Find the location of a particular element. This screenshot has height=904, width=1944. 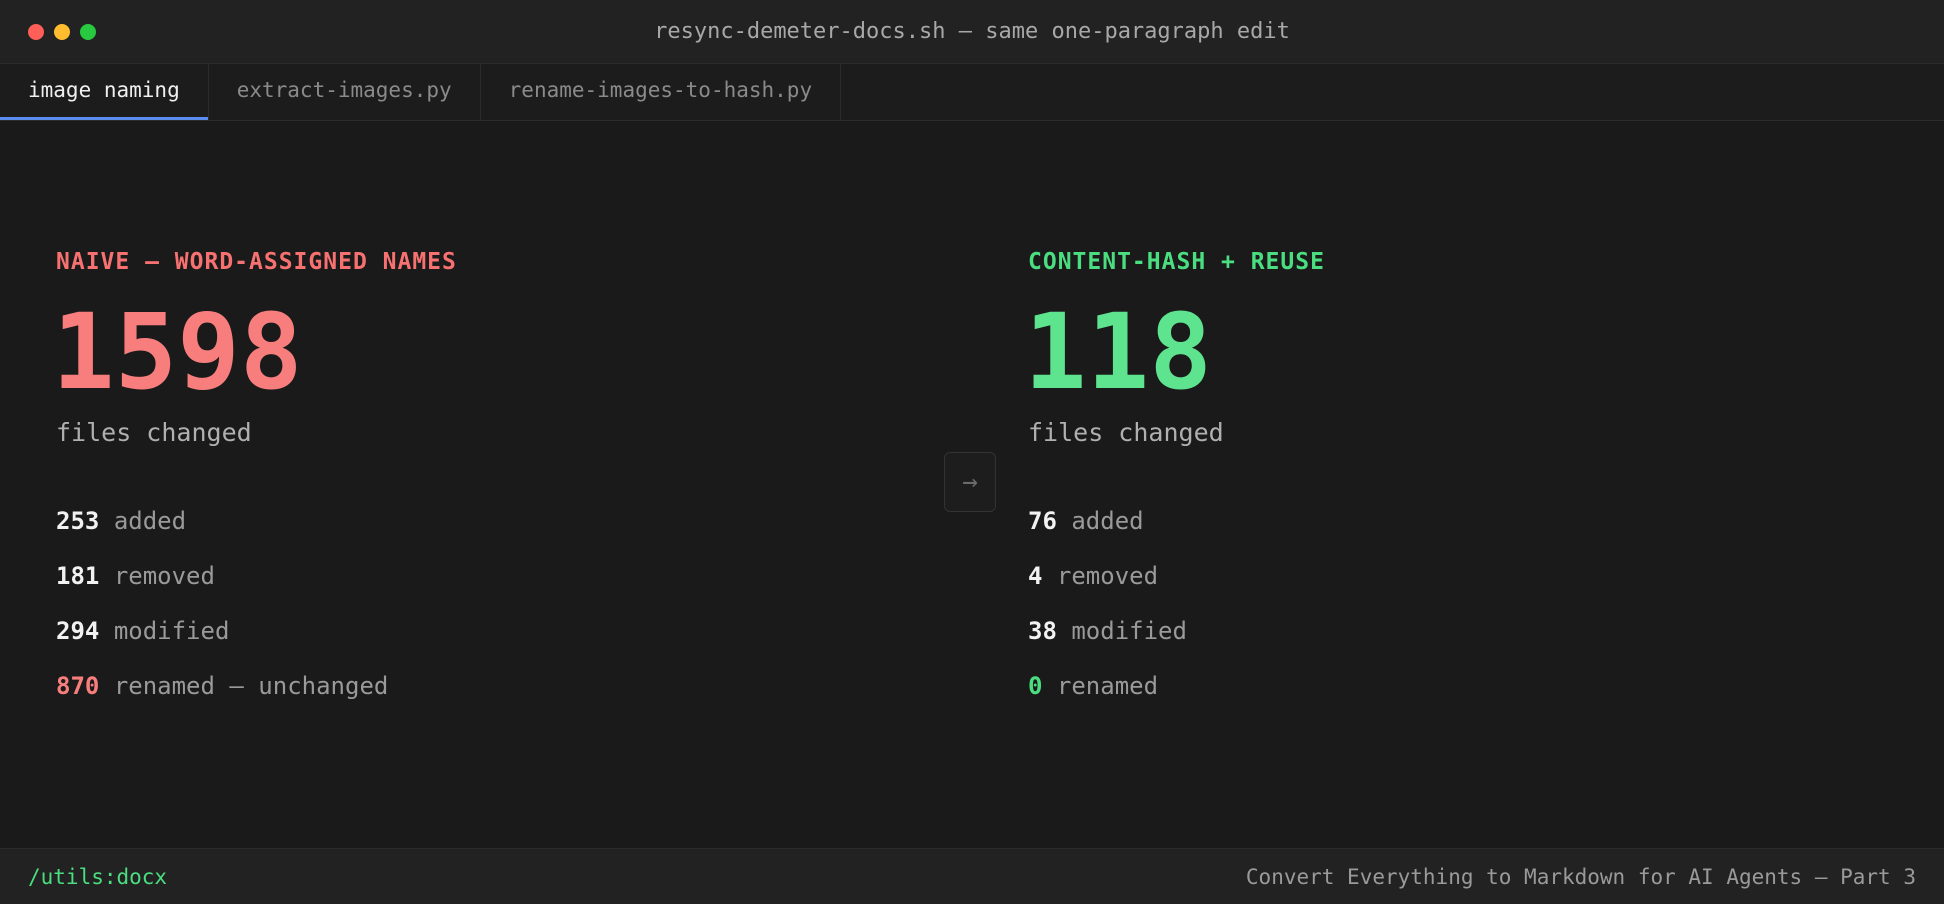

content-hash-stat-renamed: 0 renamed is located at coordinates (1107, 698).